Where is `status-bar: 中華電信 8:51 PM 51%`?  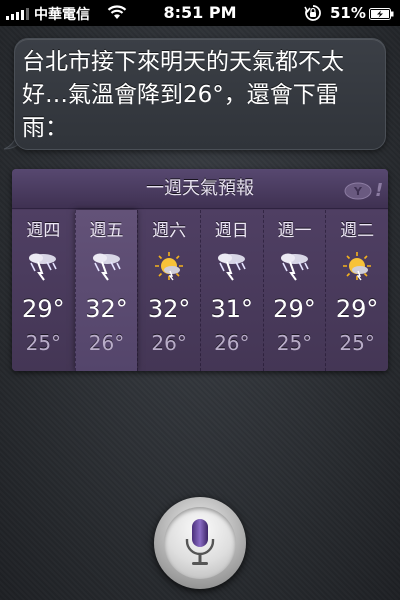 status-bar: 中華電信 8:51 PM 51% is located at coordinates (200, 13).